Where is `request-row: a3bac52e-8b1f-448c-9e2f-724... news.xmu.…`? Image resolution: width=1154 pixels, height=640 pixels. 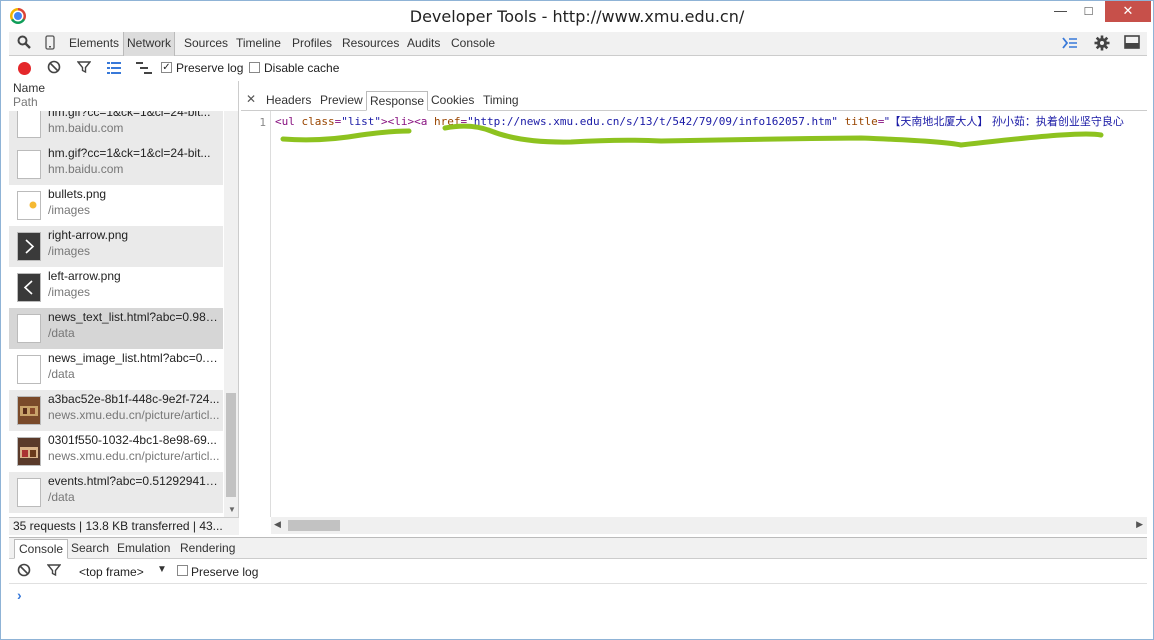
request-row: a3bac52e-8b1f-448c-9e2f-724... news.xmu.… is located at coordinates (116, 410).